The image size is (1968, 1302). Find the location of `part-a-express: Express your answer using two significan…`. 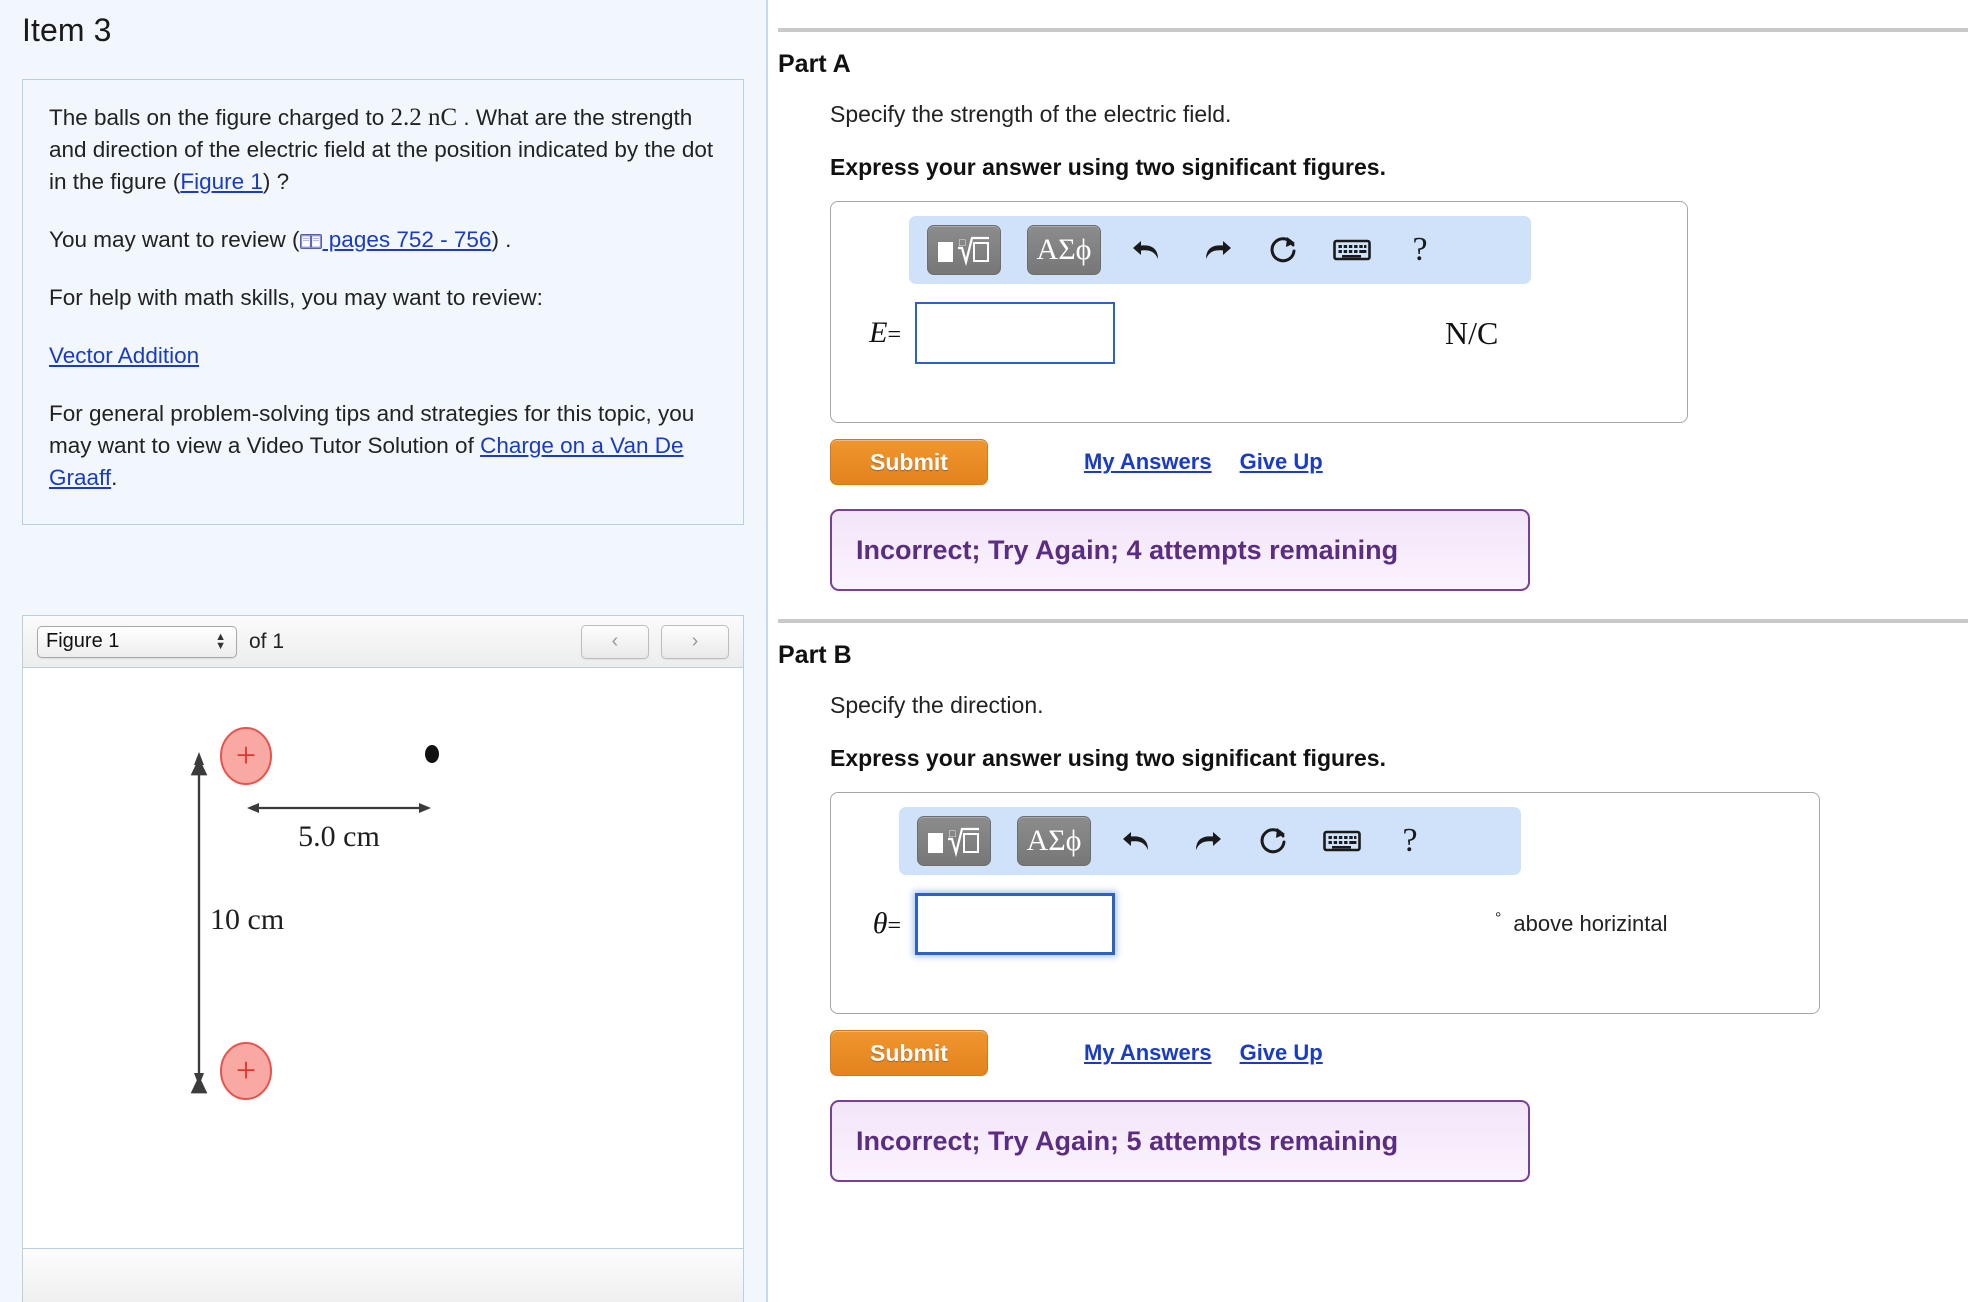

part-a-express: Express your answer using two significan… is located at coordinates (1108, 167).